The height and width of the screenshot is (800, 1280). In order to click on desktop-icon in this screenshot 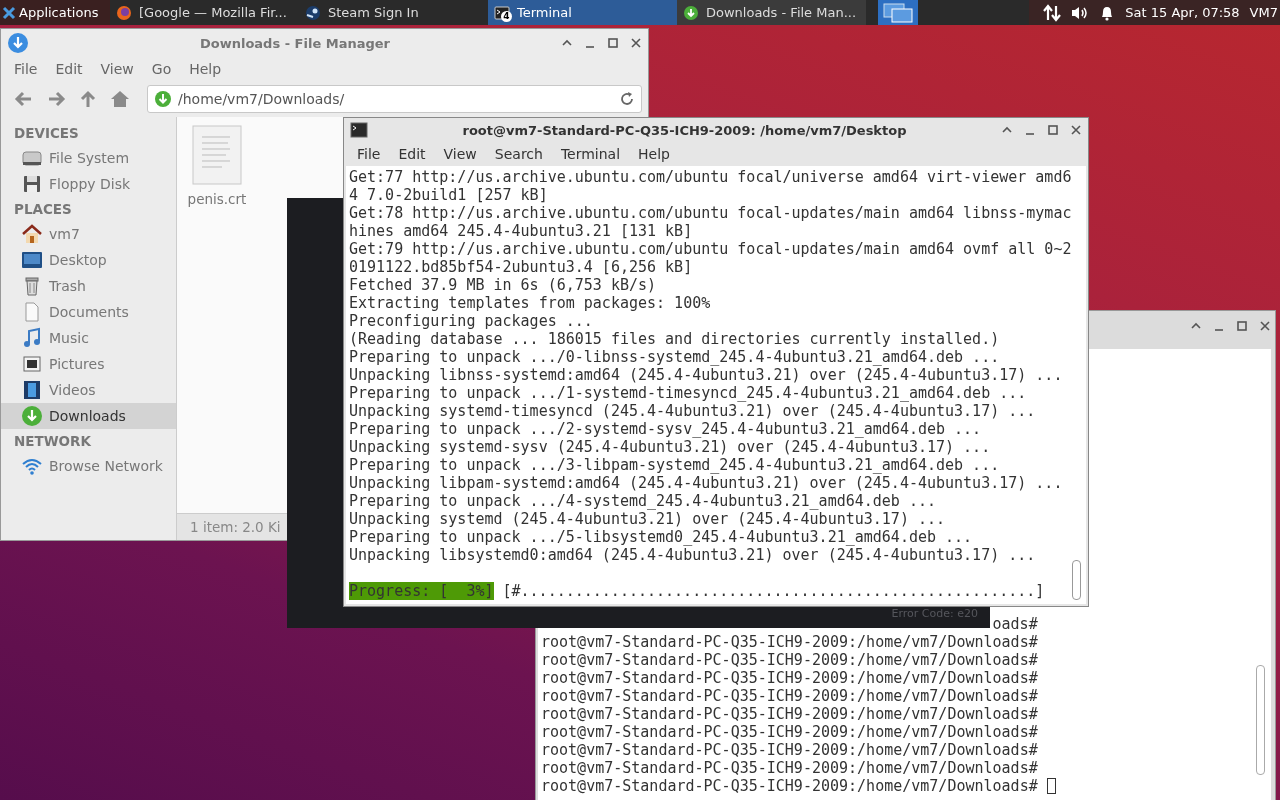, I will do `click(32, 260)`.